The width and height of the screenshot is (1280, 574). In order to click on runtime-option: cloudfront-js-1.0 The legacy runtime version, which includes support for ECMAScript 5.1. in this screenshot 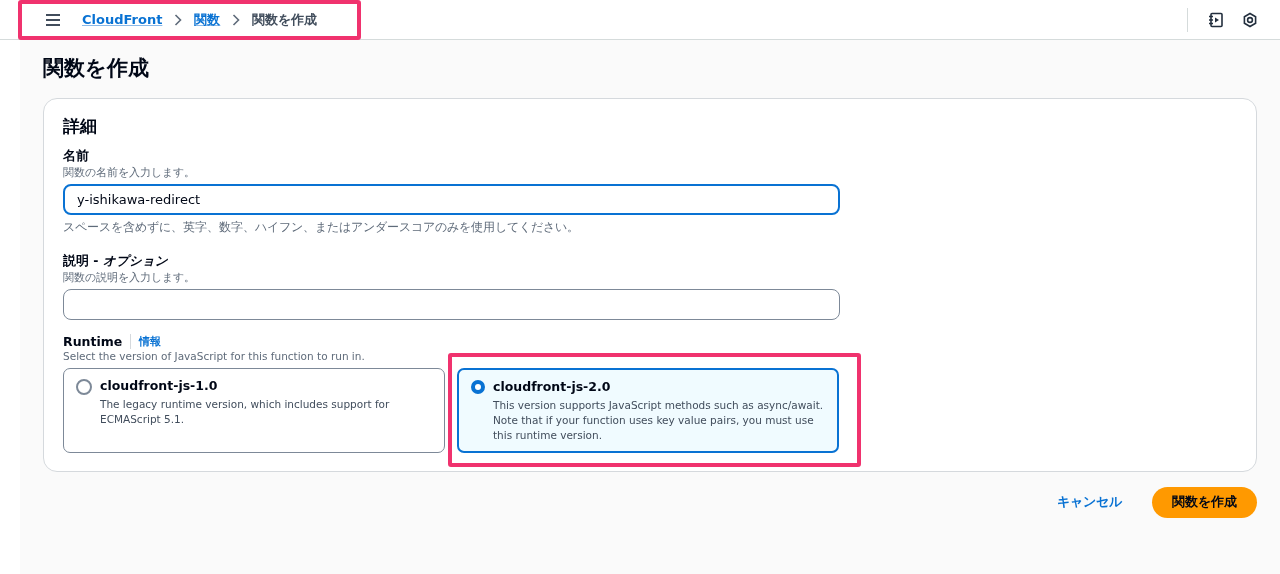, I will do `click(254, 410)`.